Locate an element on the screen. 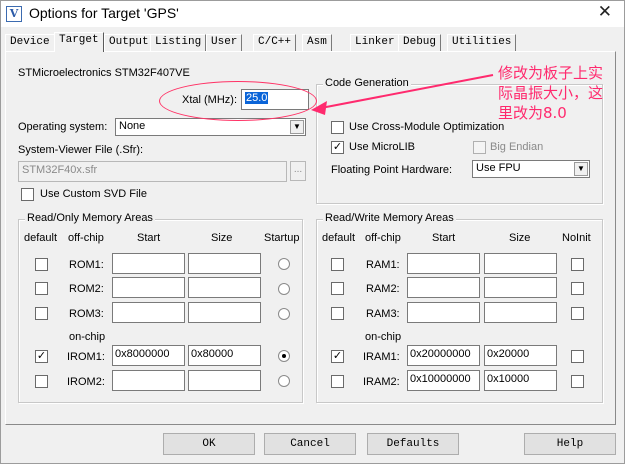 The height and width of the screenshot is (465, 625). tab-target: Target is located at coordinates (79, 42).